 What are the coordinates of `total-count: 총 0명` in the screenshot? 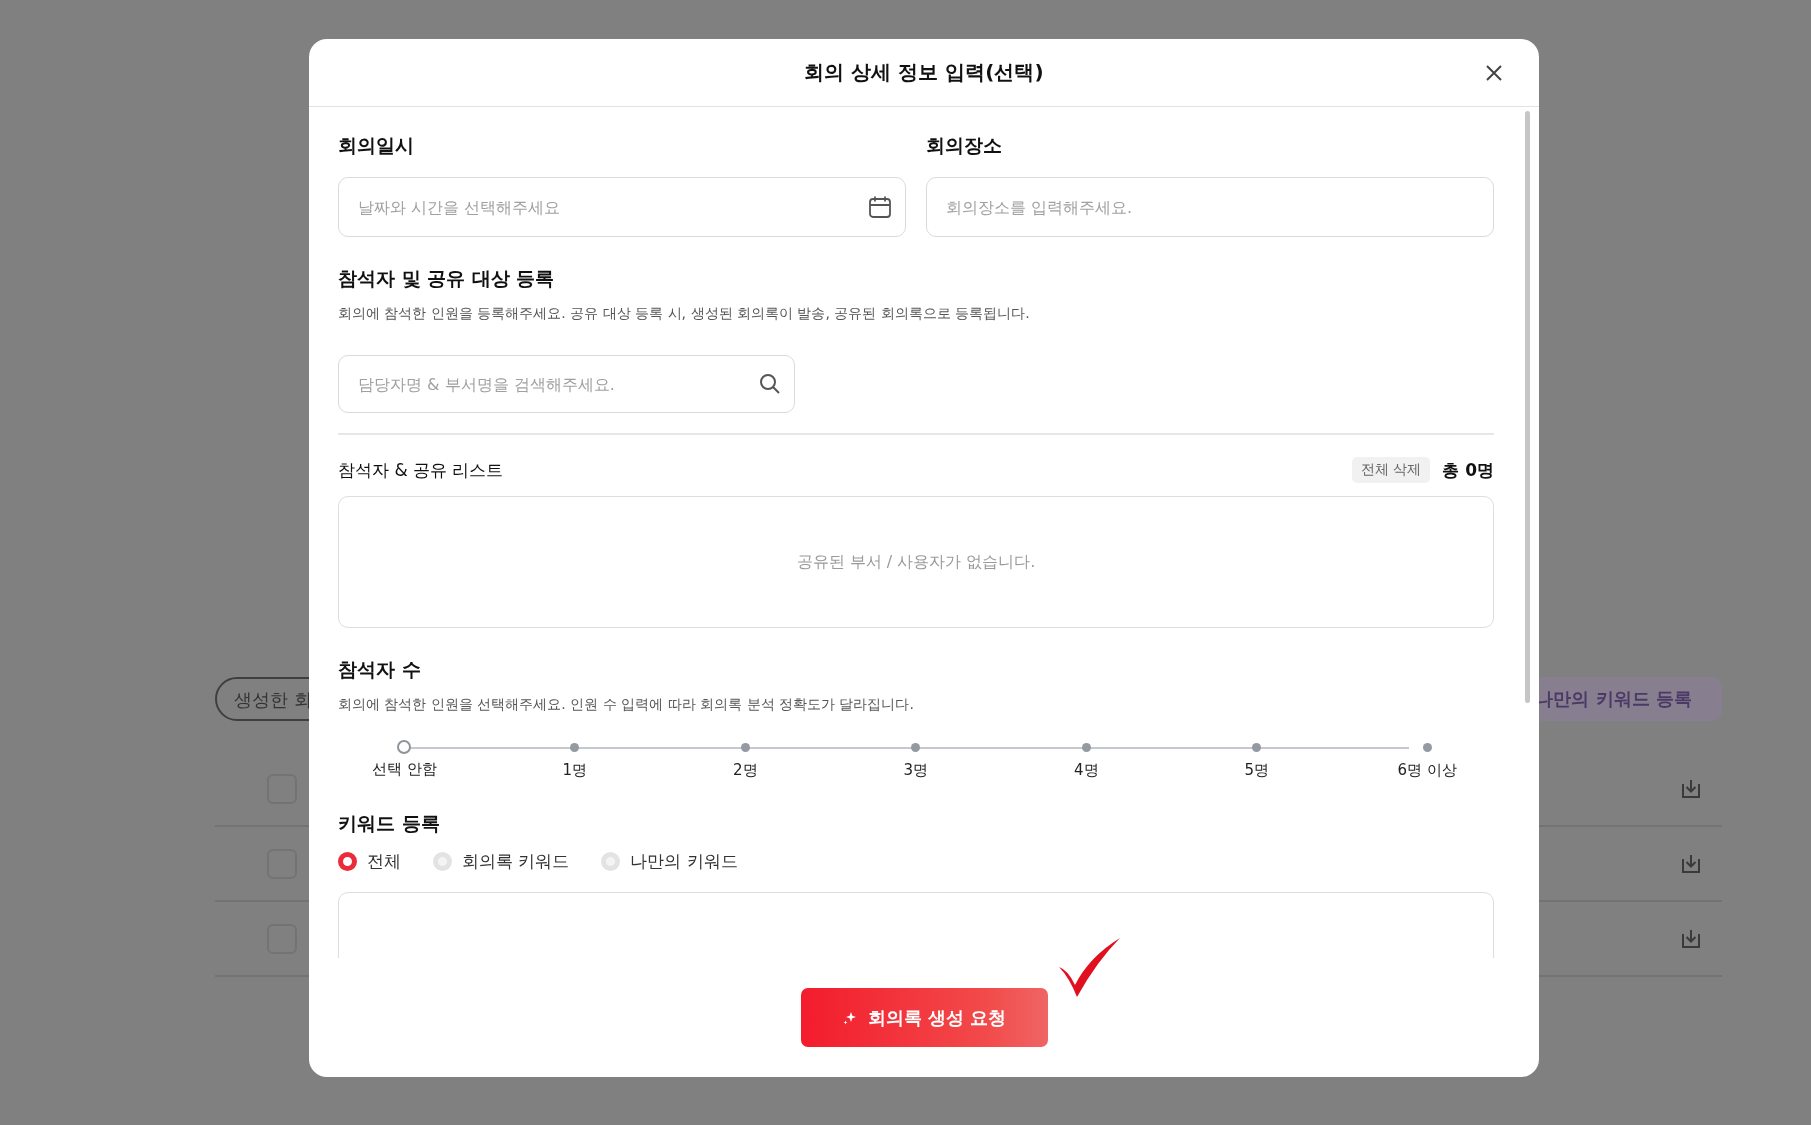 It's located at (1468, 470).